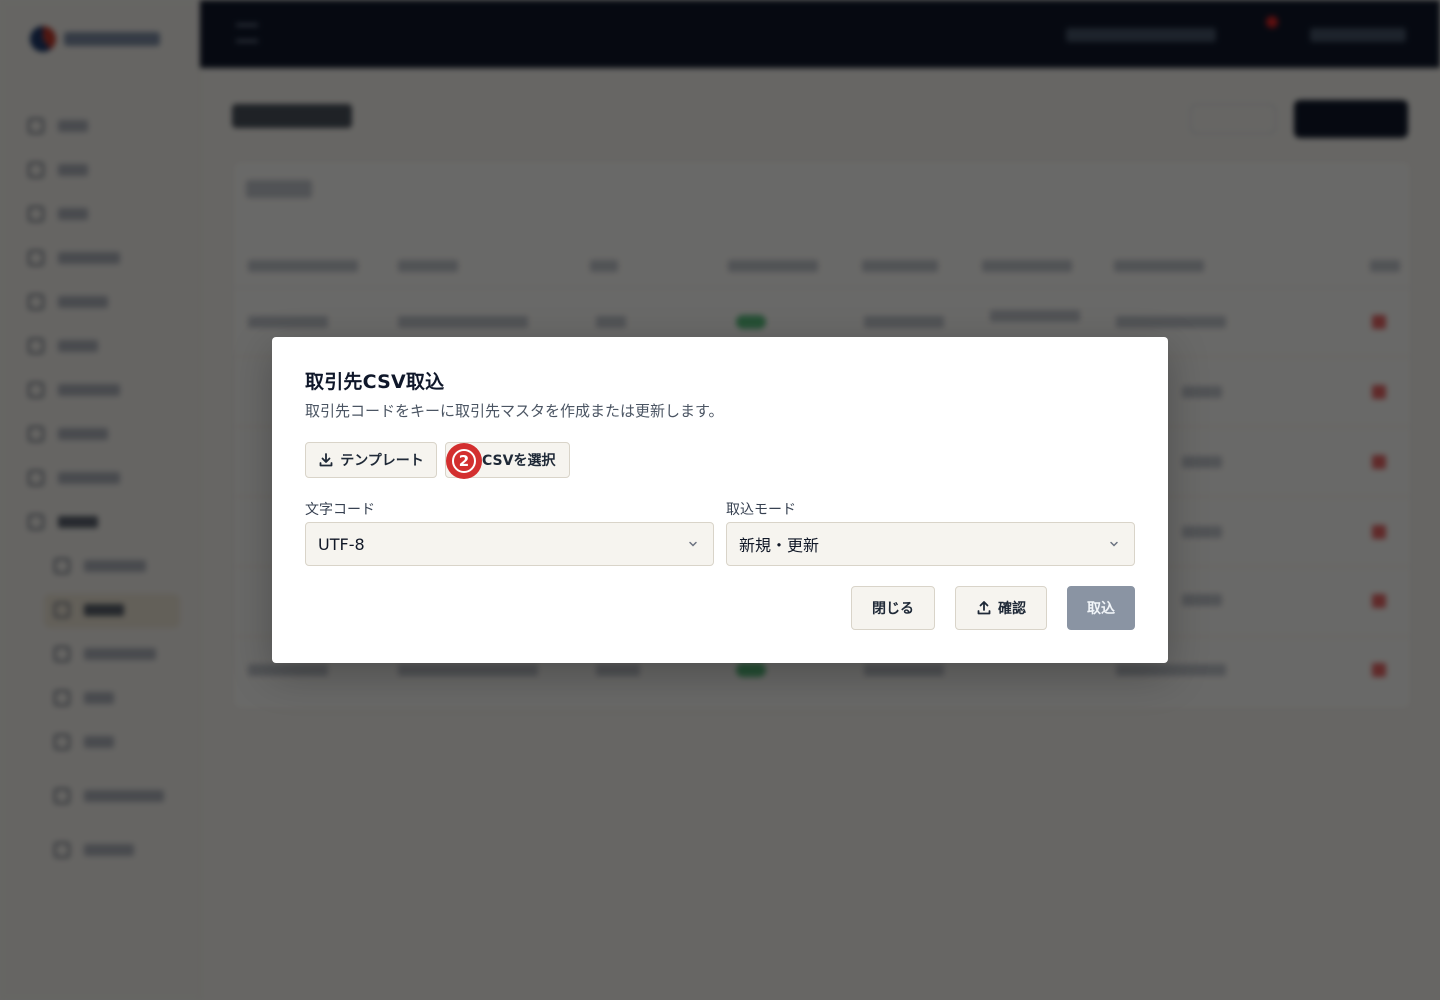 Image resolution: width=1440 pixels, height=1000 pixels. What do you see at coordinates (519, 461) in the screenshot?
I see `select-csv-label: CSVを選択` at bounding box center [519, 461].